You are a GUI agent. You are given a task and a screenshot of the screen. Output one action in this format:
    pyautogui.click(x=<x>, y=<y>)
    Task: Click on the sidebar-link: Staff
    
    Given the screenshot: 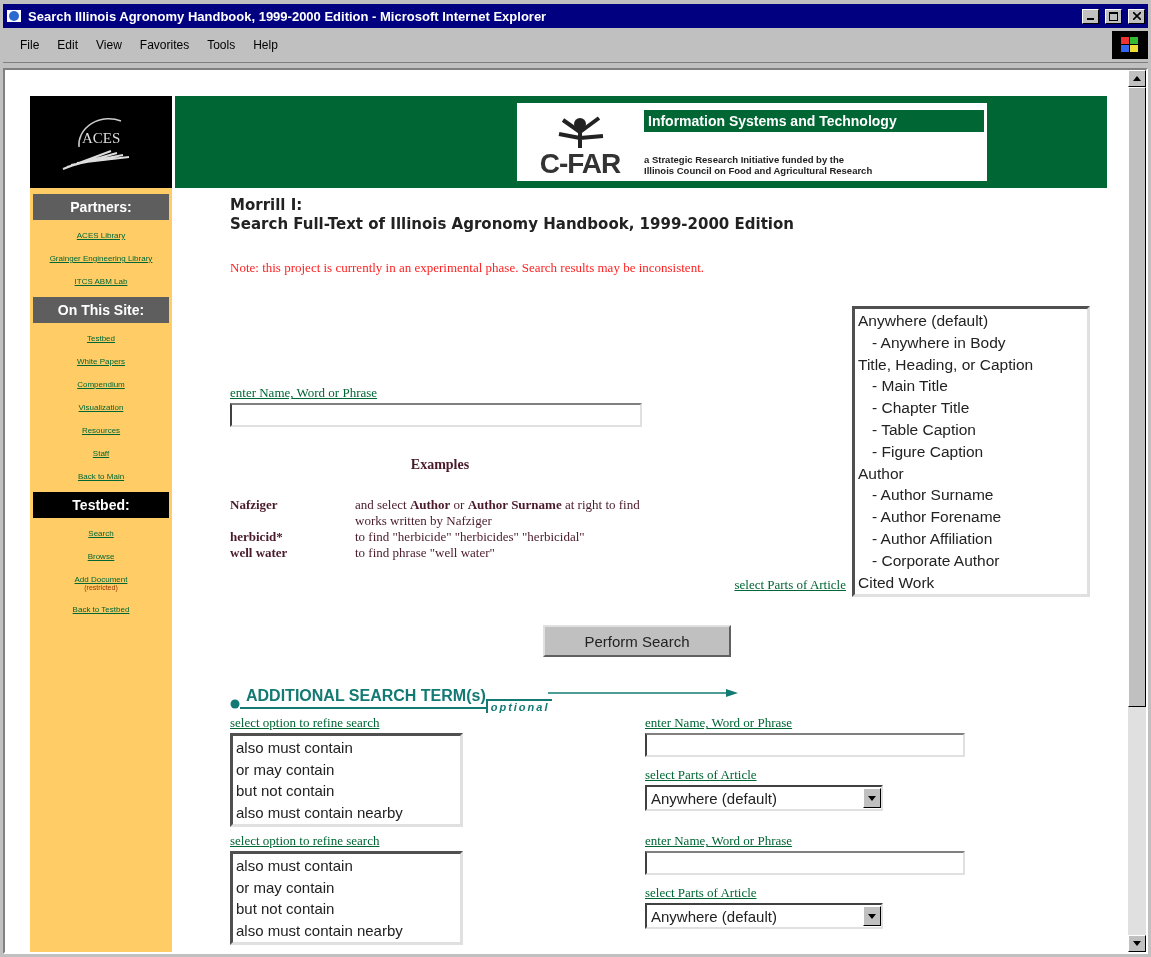 What is the action you would take?
    pyautogui.click(x=101, y=453)
    